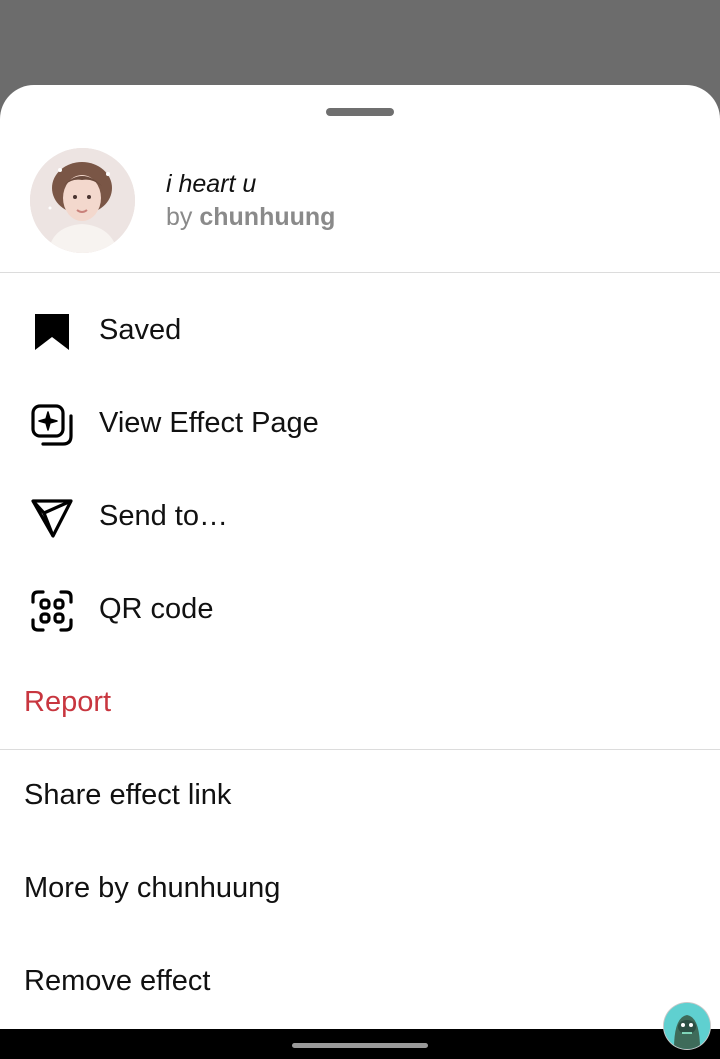 This screenshot has width=720, height=1059. Describe the element at coordinates (128, 795) in the screenshot. I see `share-effect-link-label: Share effect link` at that location.